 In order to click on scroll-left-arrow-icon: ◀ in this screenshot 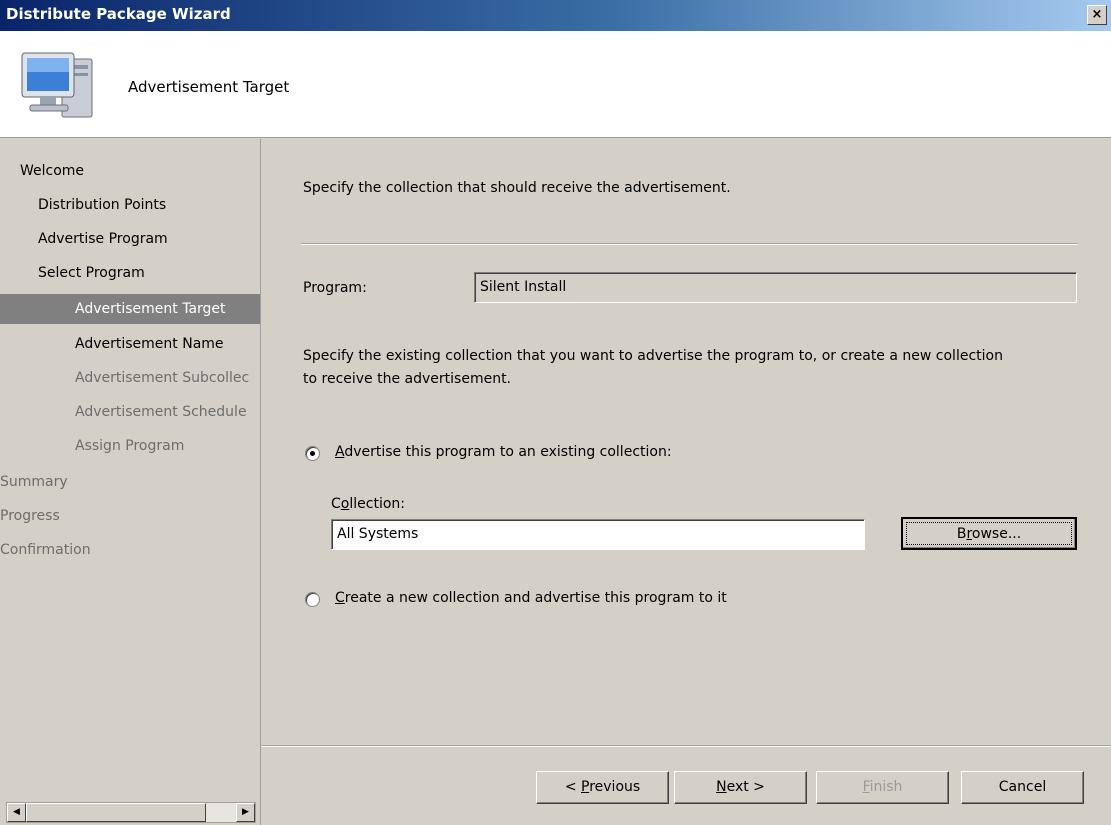, I will do `click(16, 812)`.